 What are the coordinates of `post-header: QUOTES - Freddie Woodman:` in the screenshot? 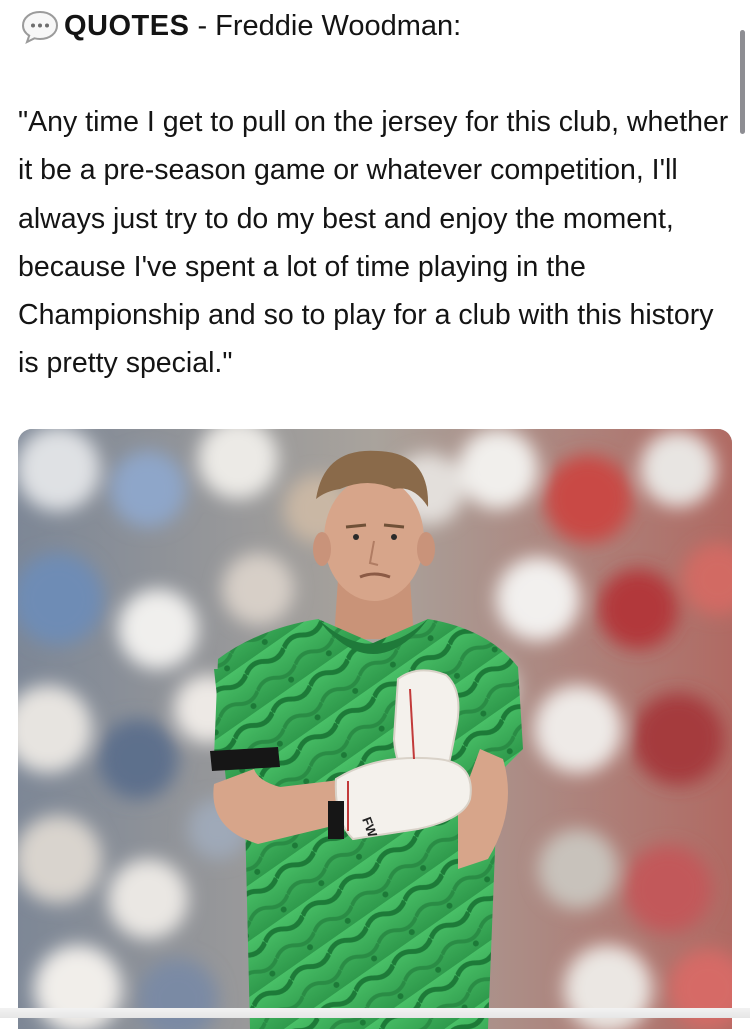 It's located at (240, 26).